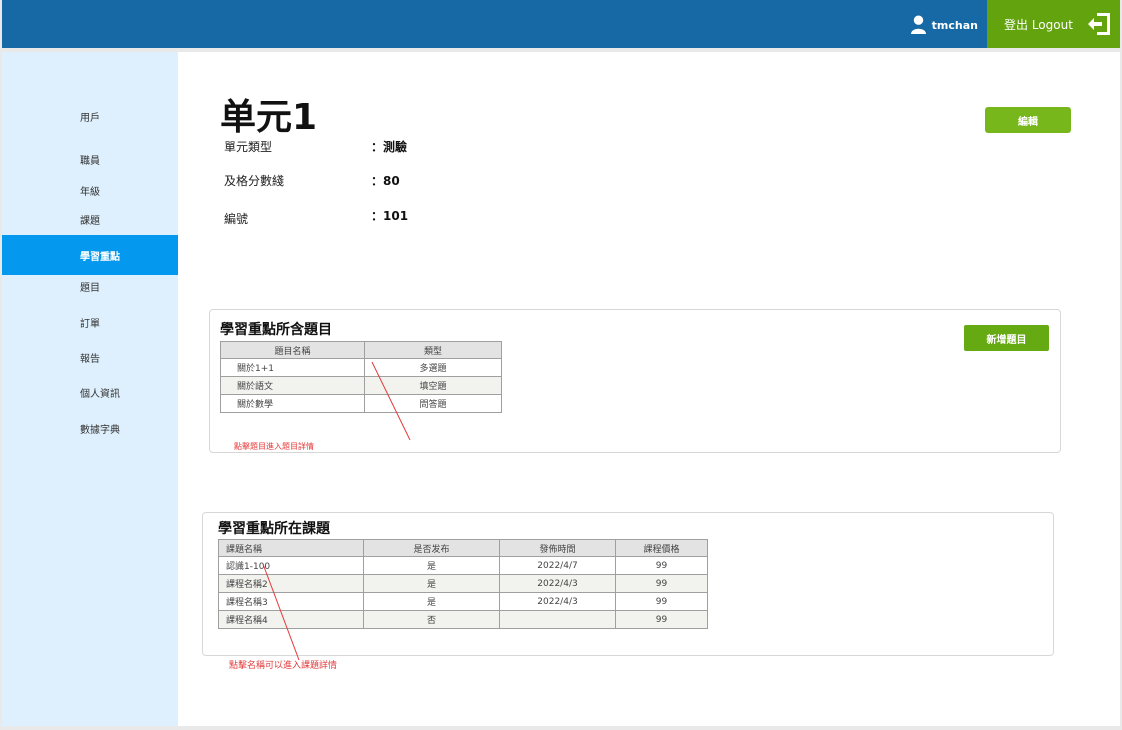 Image resolution: width=1122 pixels, height=730 pixels. Describe the element at coordinates (433, 403) in the screenshot. I see `question-type: 問答題` at that location.